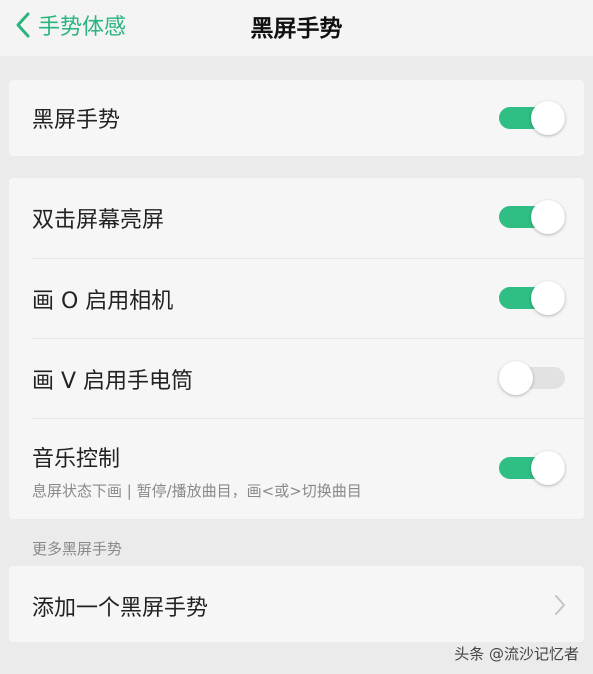 The image size is (593, 674). What do you see at coordinates (296, 468) in the screenshot?
I see `gesture-row-music: 音乐控制 息屏状态下画 | 暂停/播放曲目，画<或>切换曲目` at bounding box center [296, 468].